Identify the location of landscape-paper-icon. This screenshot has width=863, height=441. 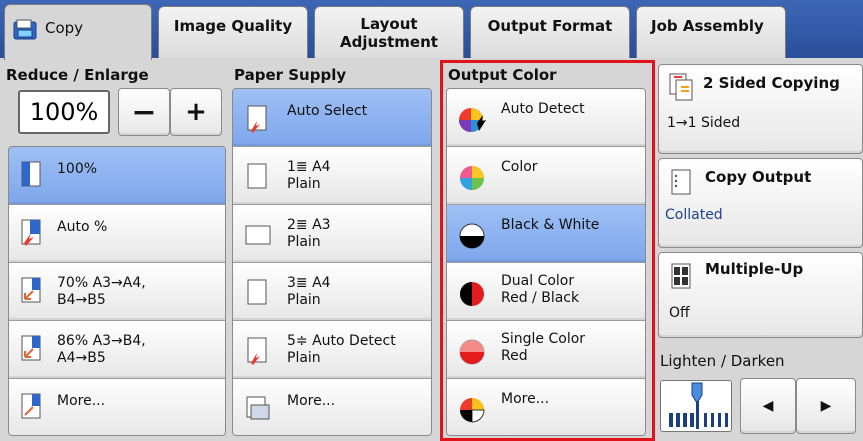
(258, 235).